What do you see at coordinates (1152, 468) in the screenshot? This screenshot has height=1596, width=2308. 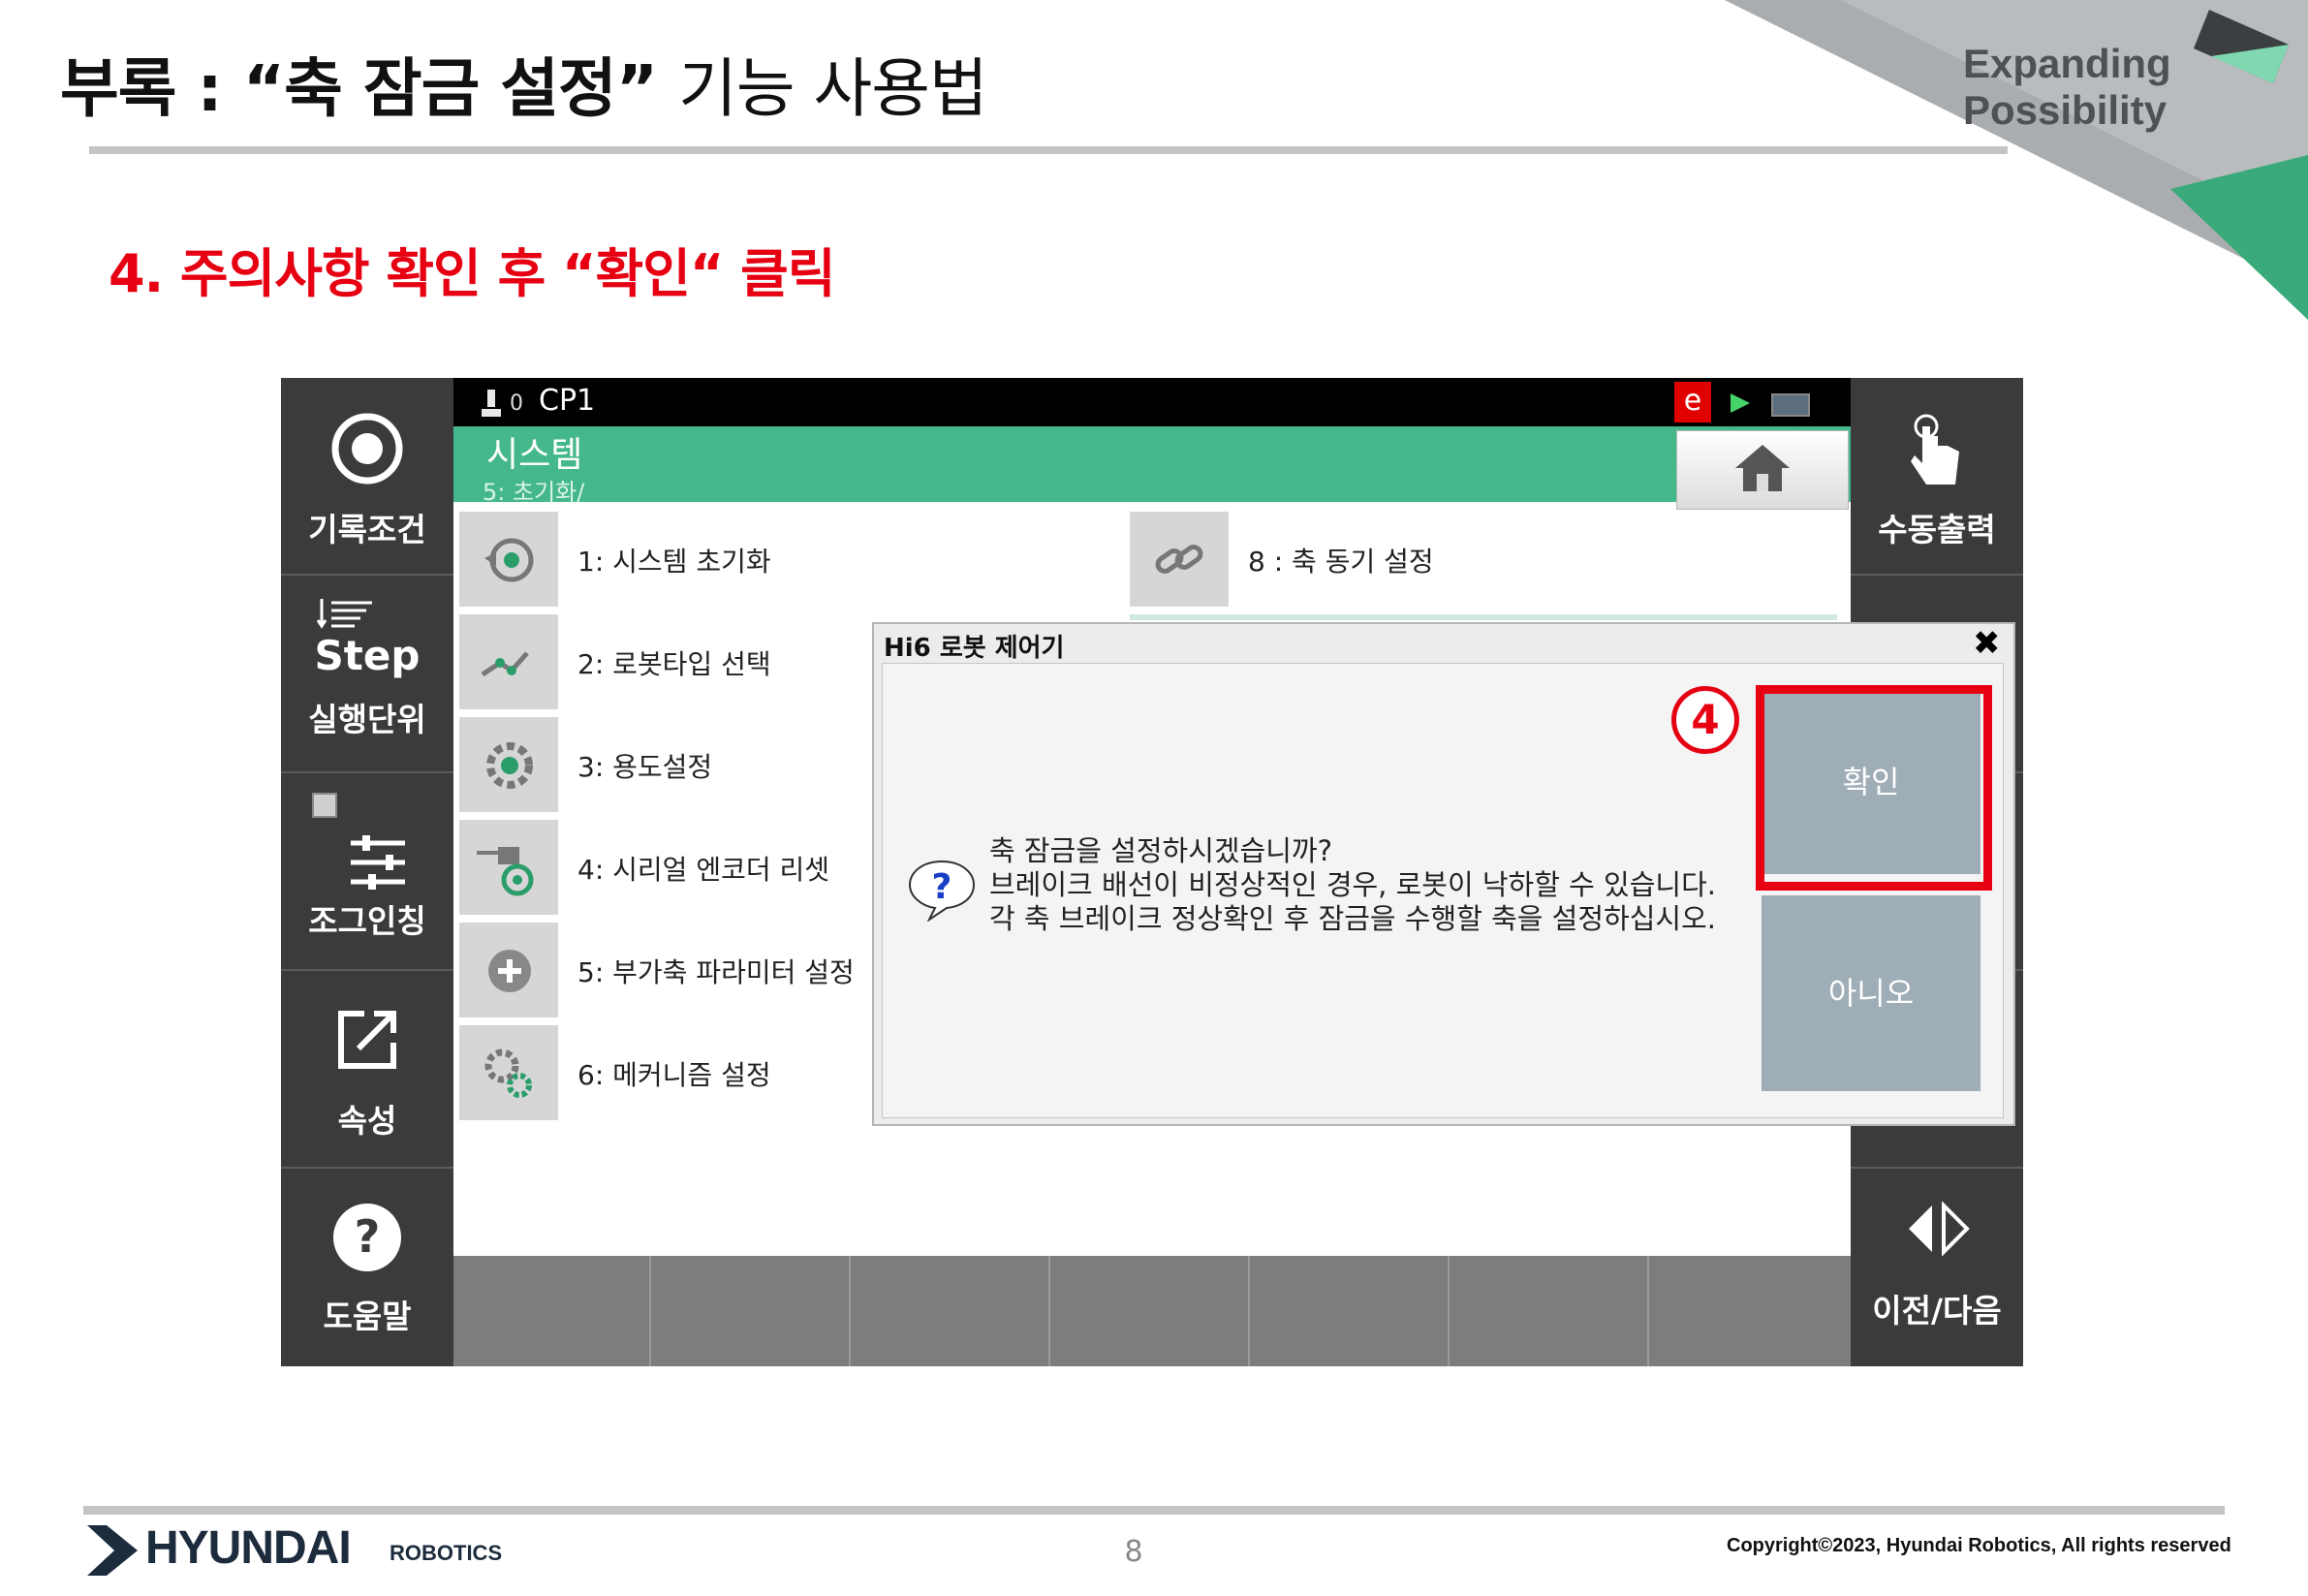 I see `screen-header: 시스템 5: 초기화/` at bounding box center [1152, 468].